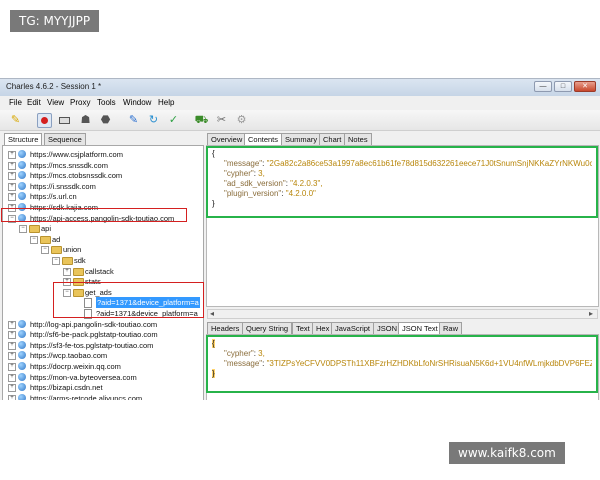 This screenshot has width=600, height=480. Describe the element at coordinates (102, 387) in the screenshot. I see `tree-row: + https://bizapi.csdn.net` at that location.